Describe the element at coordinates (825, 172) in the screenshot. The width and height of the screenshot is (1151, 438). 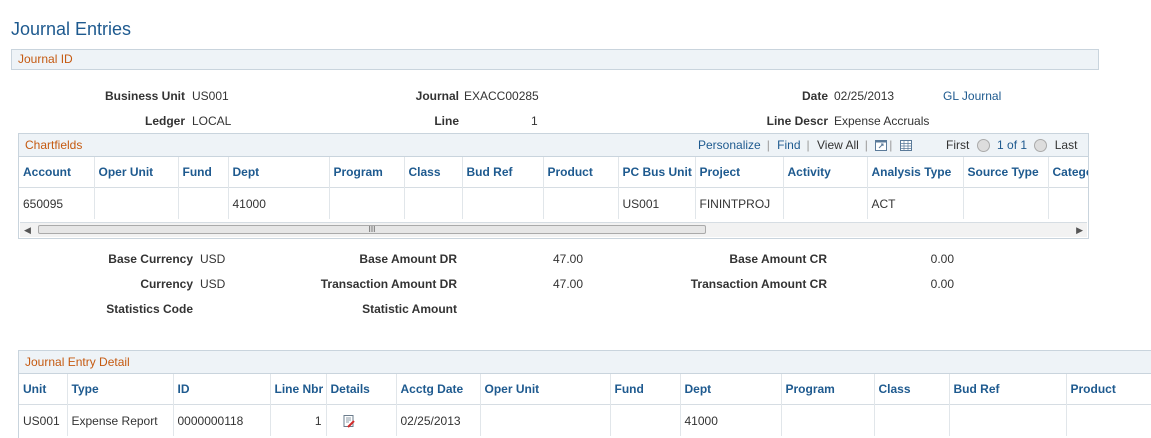
I see `col-activity: Activity` at that location.